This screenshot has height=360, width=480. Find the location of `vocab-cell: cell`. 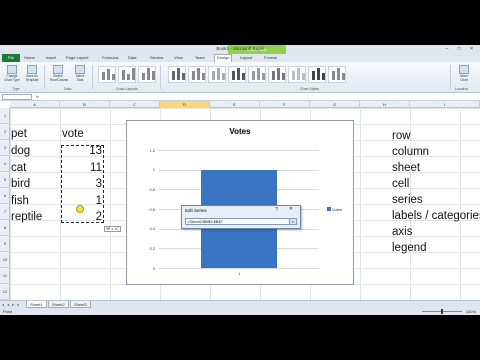

vocab-cell: cell is located at coordinates (400, 184).